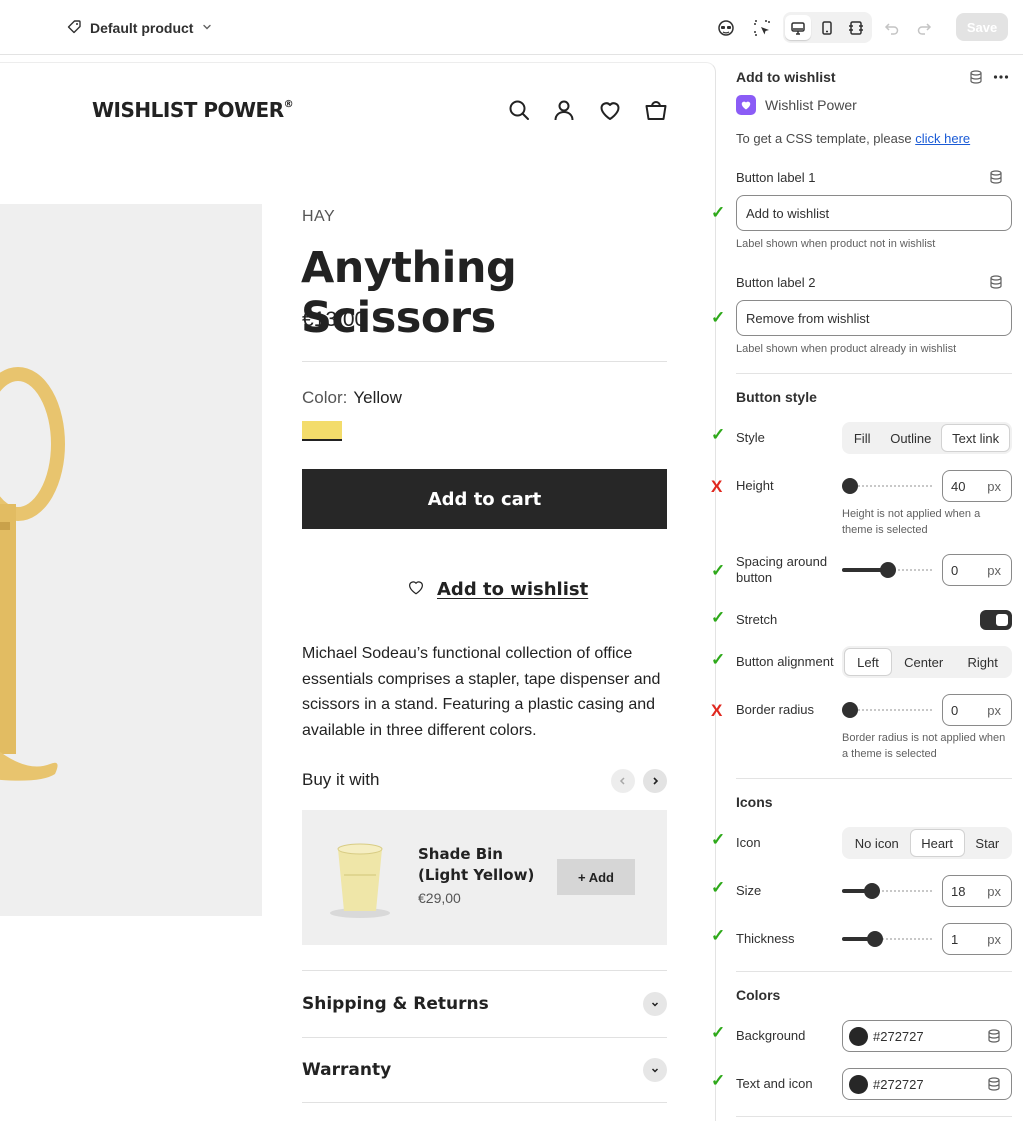 This screenshot has width=1023, height=1121. Describe the element at coordinates (927, 1036) in the screenshot. I see `background-color-input: #272727` at that location.